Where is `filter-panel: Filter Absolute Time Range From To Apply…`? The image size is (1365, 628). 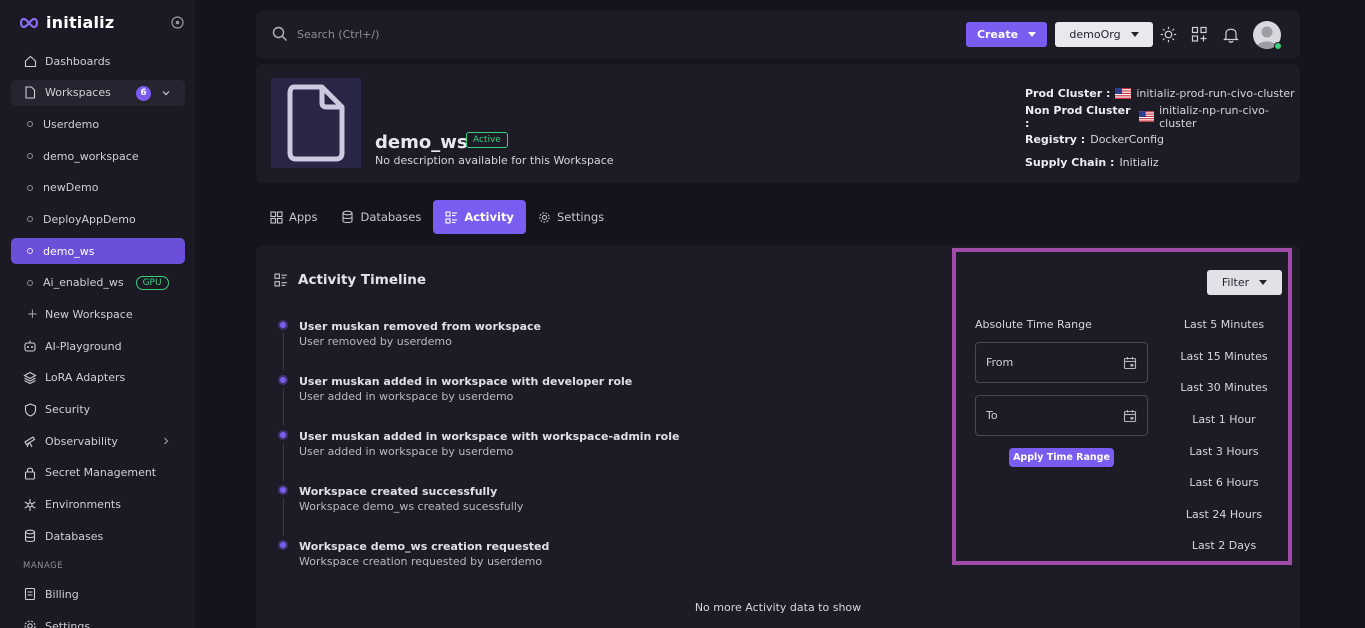
filter-panel: Filter Absolute Time Range From To Apply… is located at coordinates (1122, 406).